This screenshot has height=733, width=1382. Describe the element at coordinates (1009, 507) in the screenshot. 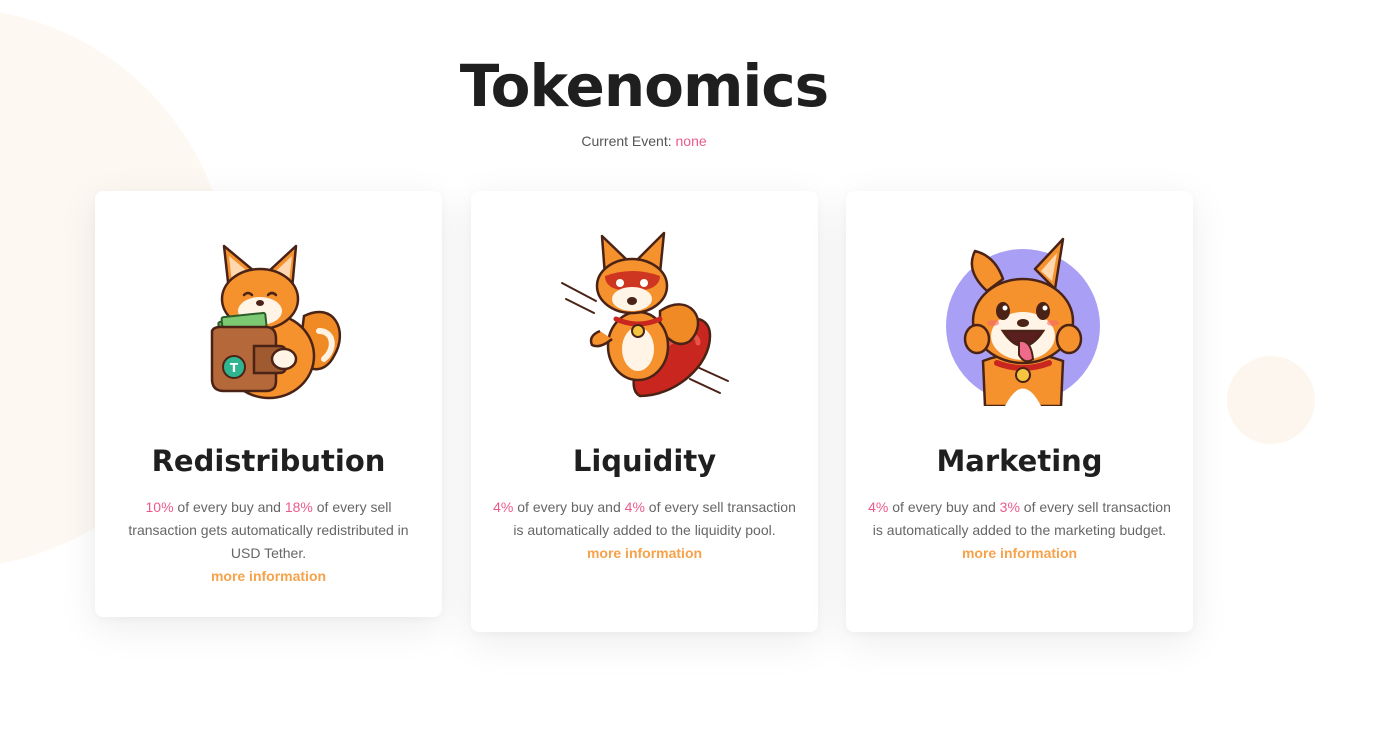

I see `sell-percentage: 3%` at that location.